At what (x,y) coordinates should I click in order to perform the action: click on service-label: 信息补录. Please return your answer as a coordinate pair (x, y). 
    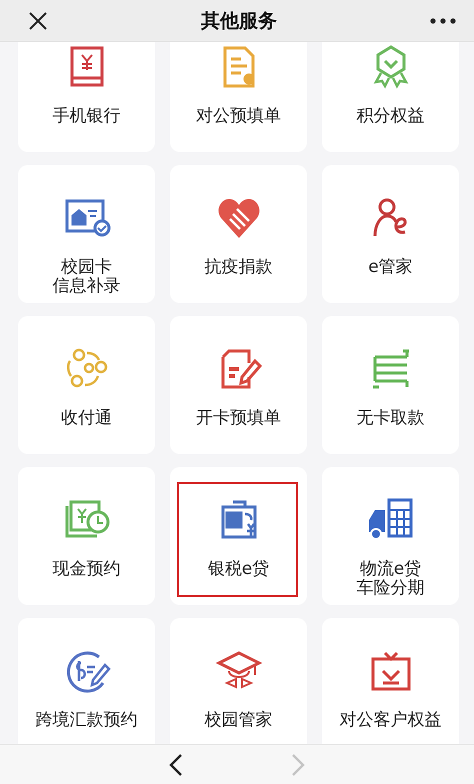
    Looking at the image, I should click on (86, 286).